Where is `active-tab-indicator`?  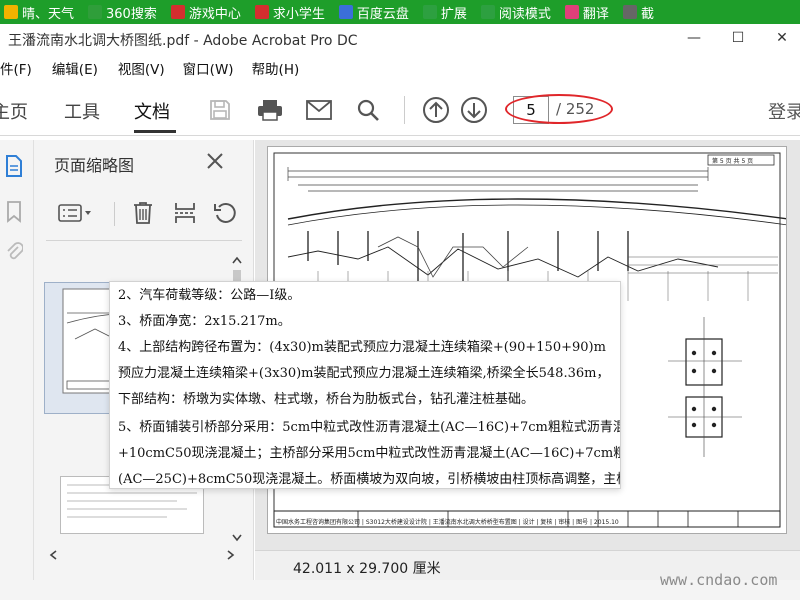
active-tab-indicator is located at coordinates (155, 131).